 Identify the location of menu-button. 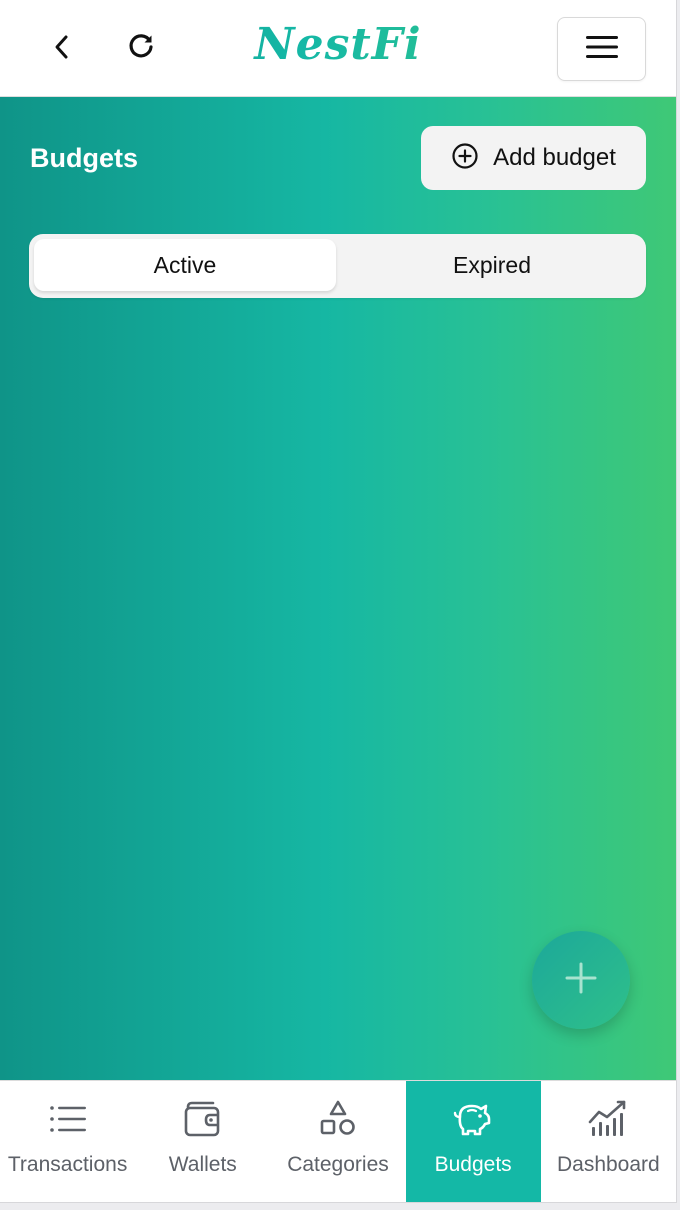
(601, 49).